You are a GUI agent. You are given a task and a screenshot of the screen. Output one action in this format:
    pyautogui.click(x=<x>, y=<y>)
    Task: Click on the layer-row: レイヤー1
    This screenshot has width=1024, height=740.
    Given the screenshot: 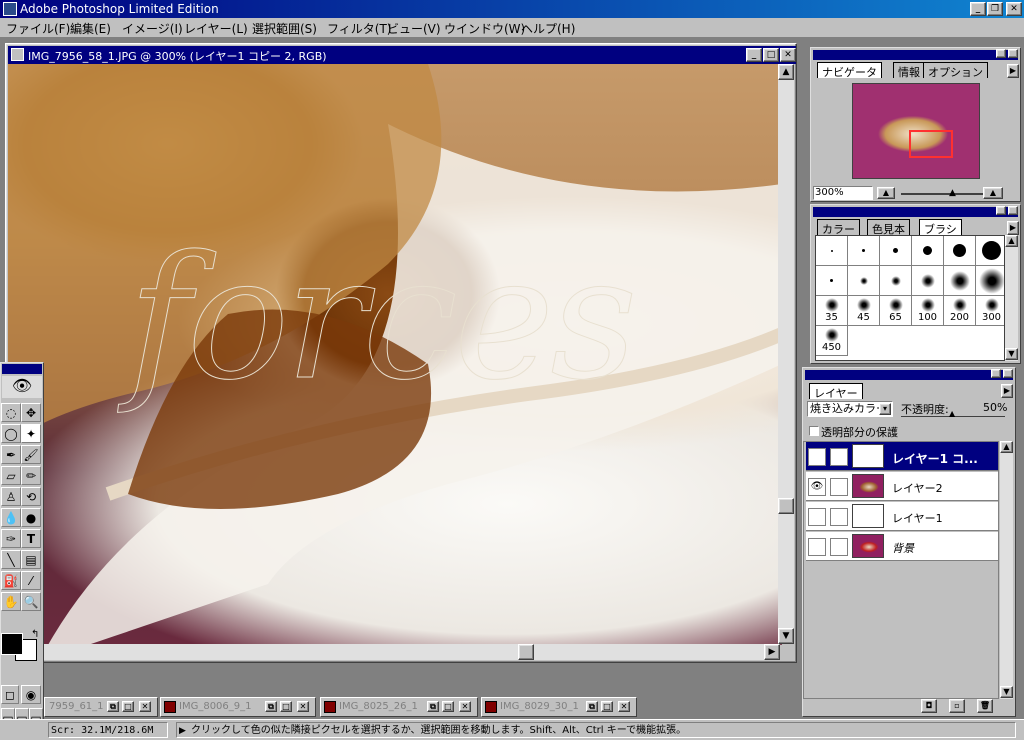 What is the action you would take?
    pyautogui.click(x=902, y=516)
    